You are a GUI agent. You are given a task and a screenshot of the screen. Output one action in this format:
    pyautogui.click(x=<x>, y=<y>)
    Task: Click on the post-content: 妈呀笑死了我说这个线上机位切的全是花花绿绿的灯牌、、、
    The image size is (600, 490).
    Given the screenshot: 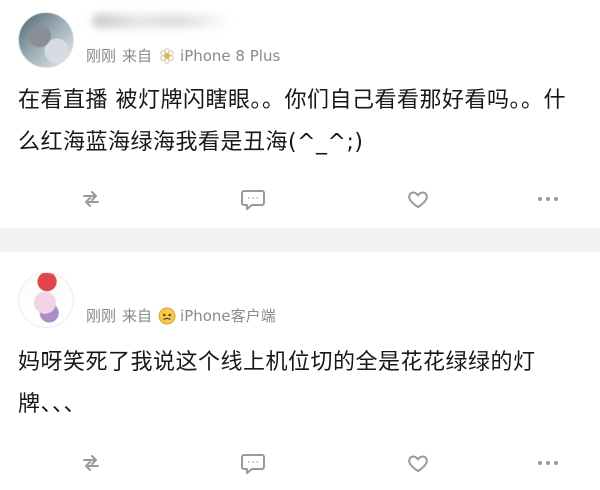 What is the action you would take?
    pyautogui.click(x=277, y=383)
    